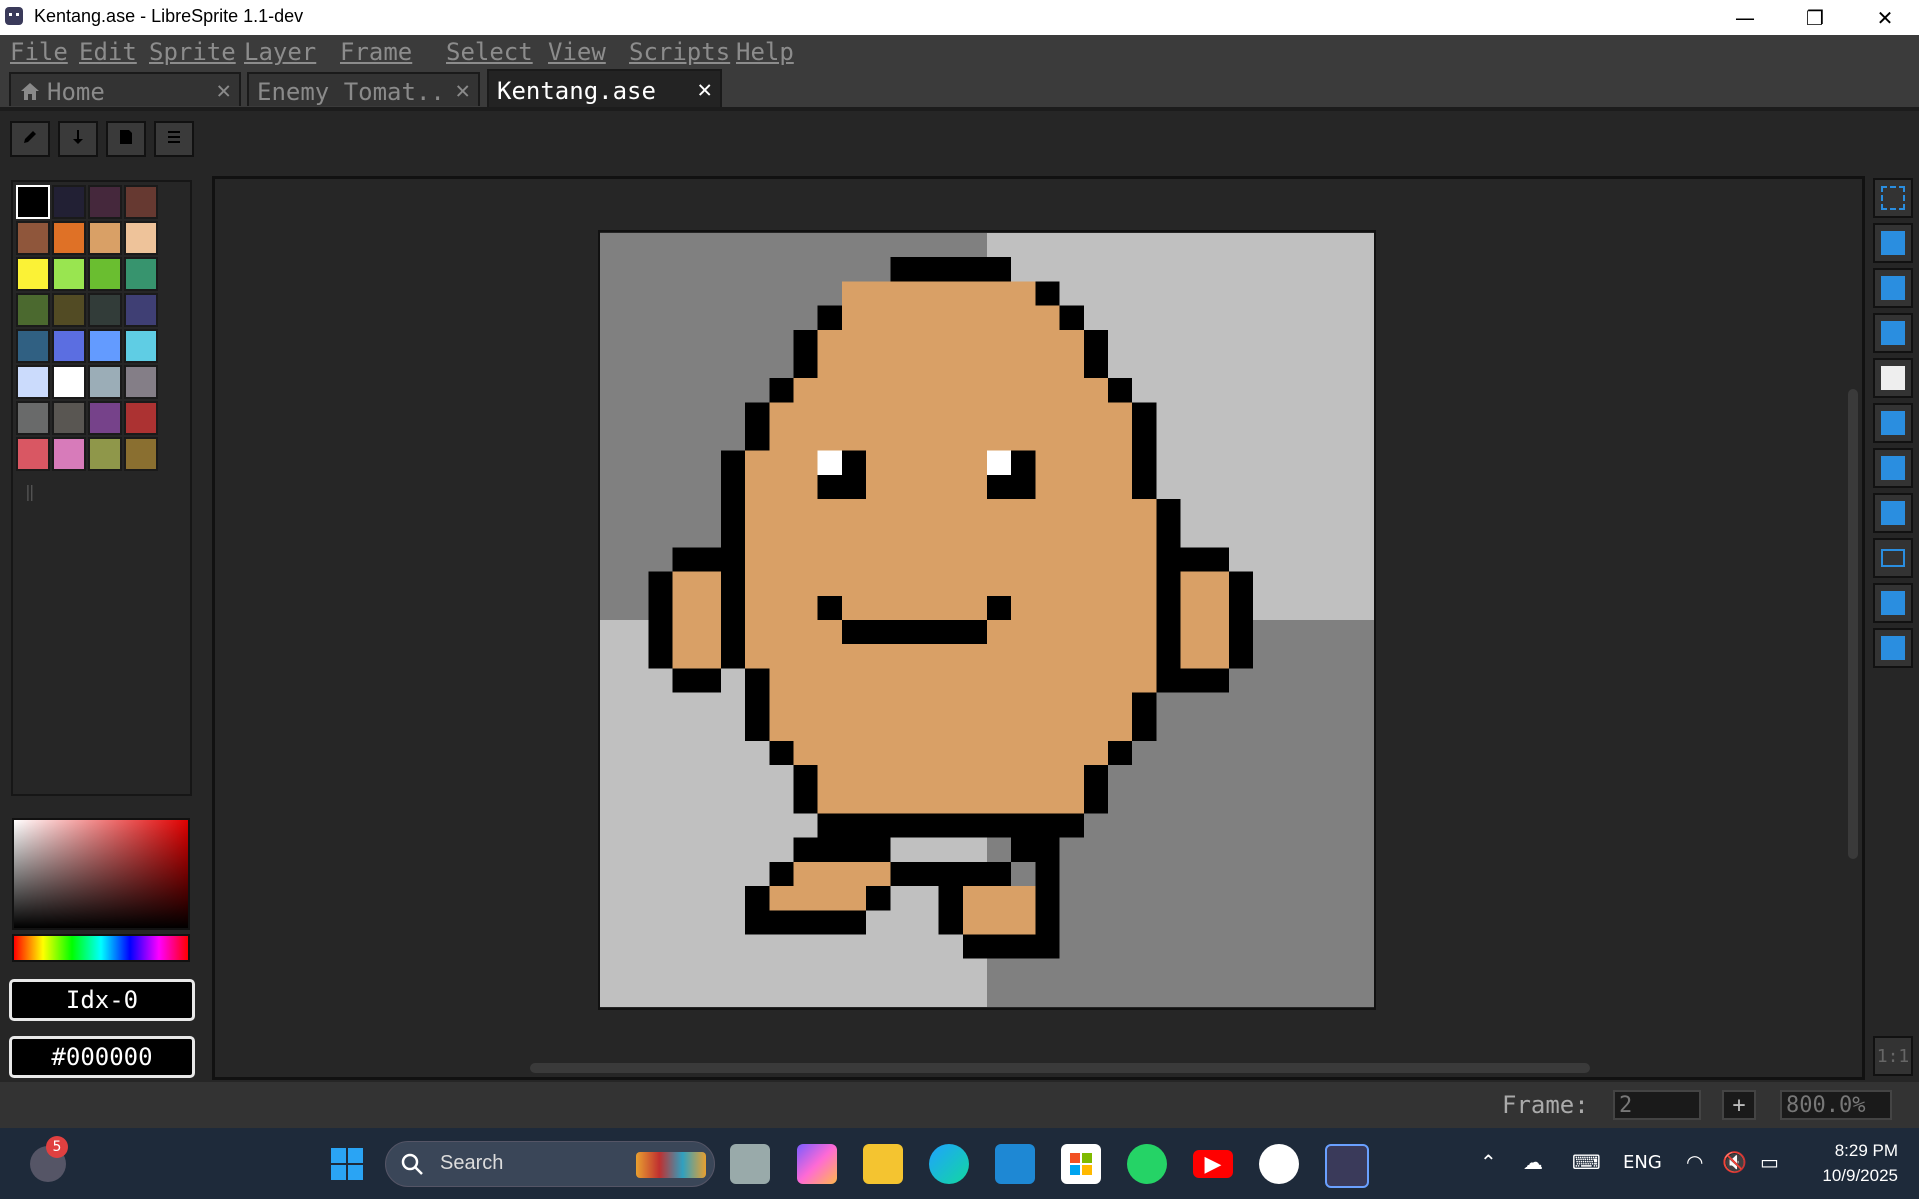  What do you see at coordinates (604, 88) in the screenshot?
I see `tab-kentang: Kentang.ase ✕` at bounding box center [604, 88].